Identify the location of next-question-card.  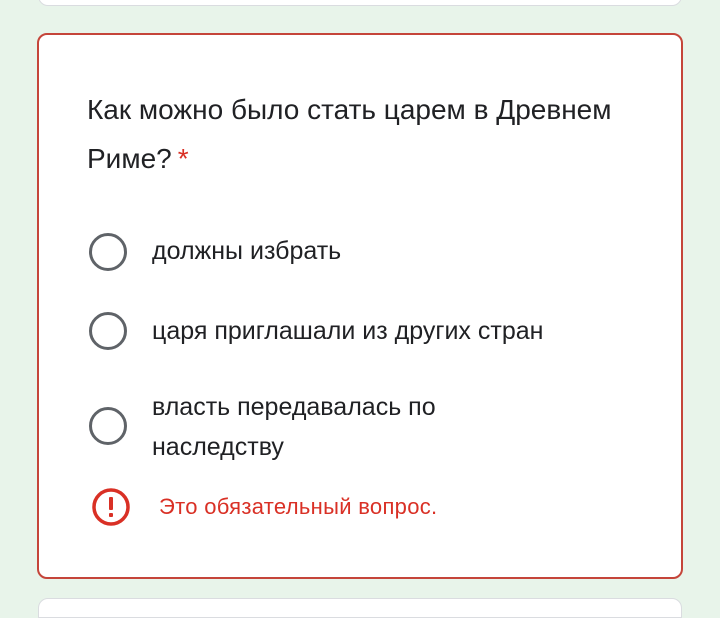
(360, 608).